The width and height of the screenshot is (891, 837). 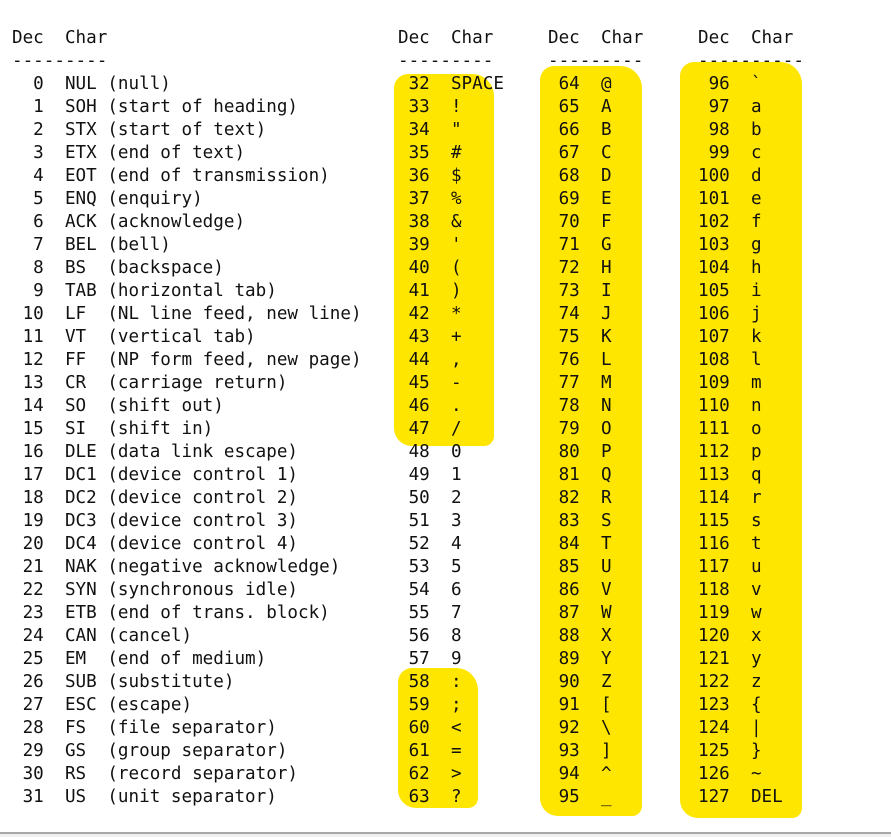 What do you see at coordinates (451, 774) in the screenshot?
I see `table-row: 62 >` at bounding box center [451, 774].